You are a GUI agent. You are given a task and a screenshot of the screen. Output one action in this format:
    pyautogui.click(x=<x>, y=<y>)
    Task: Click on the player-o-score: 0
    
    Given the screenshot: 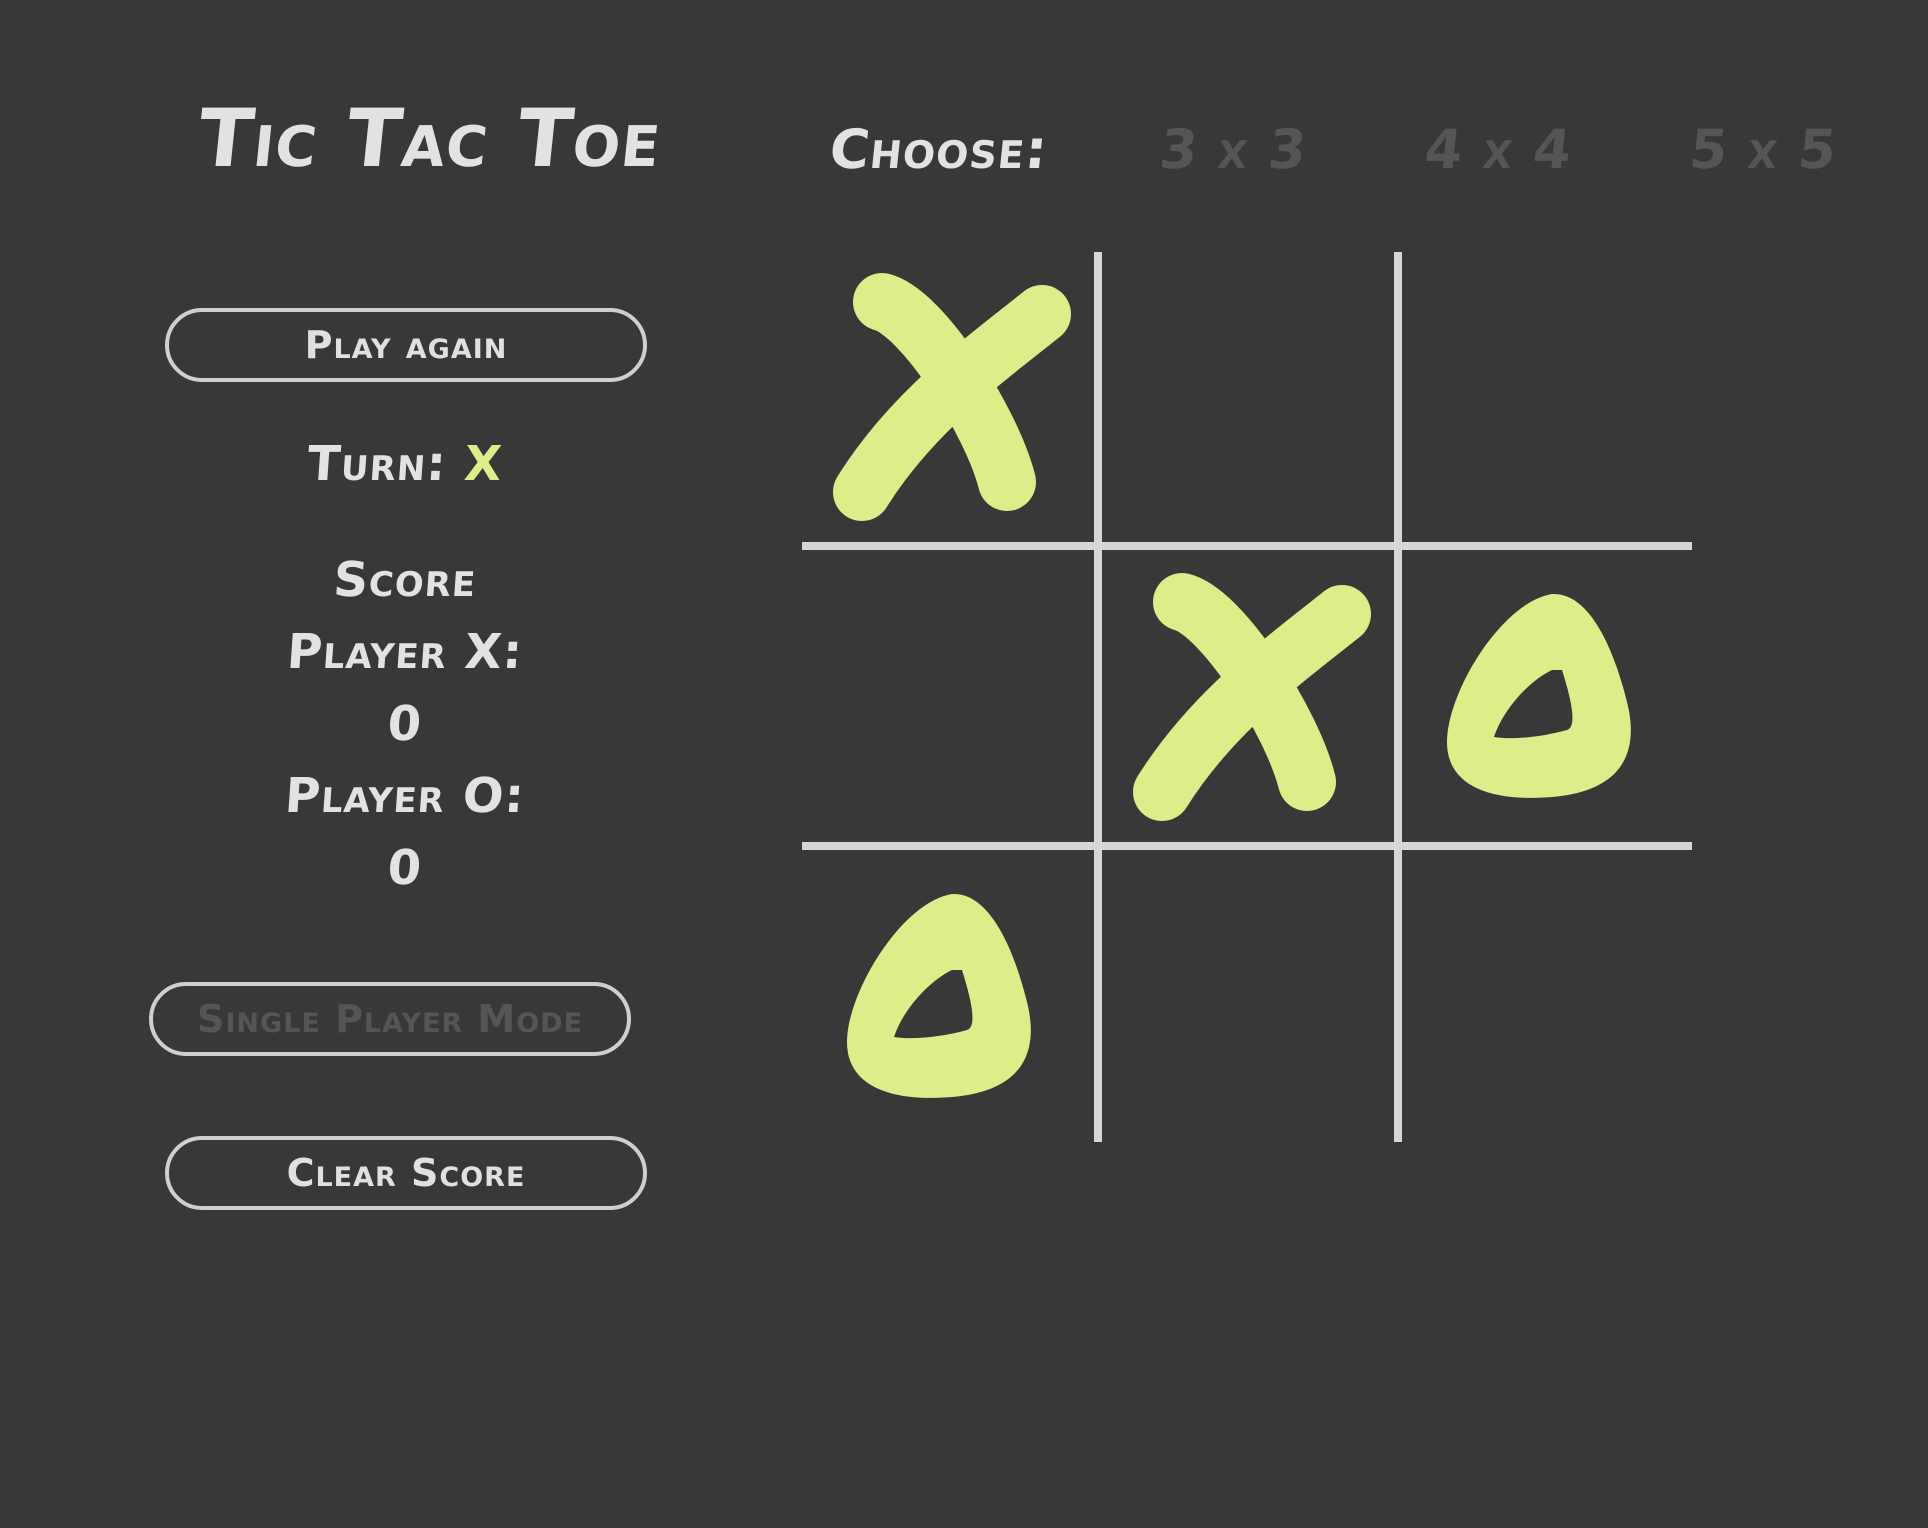 What is the action you would take?
    pyautogui.click(x=405, y=868)
    